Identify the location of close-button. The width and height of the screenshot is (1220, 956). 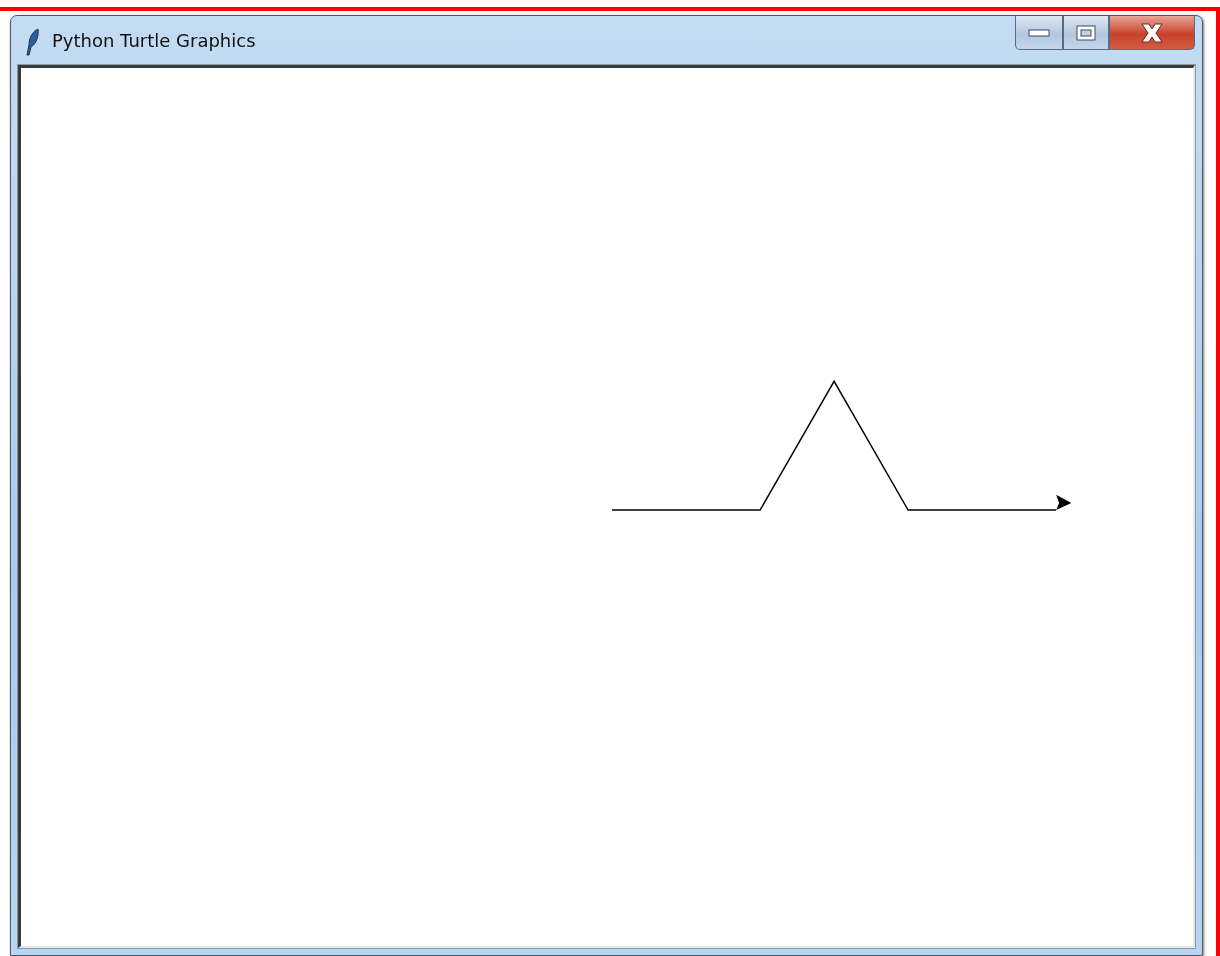
(1152, 33).